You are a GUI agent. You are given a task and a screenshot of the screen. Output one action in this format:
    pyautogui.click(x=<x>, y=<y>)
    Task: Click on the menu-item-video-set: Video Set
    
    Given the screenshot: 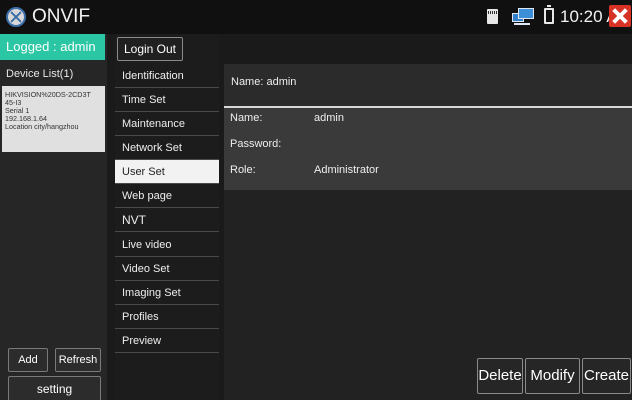 What is the action you would take?
    pyautogui.click(x=167, y=269)
    